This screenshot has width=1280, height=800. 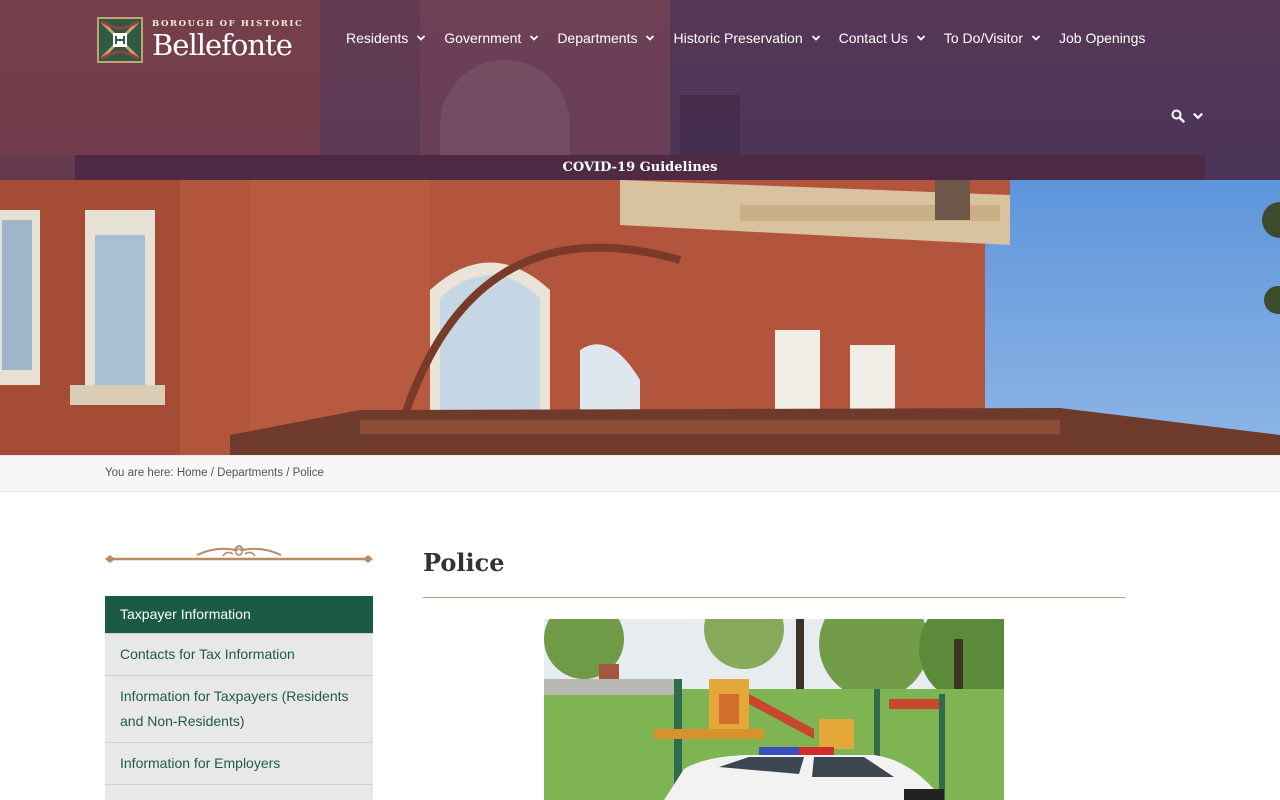 What do you see at coordinates (120, 40) in the screenshot?
I see `logo-mark-icon` at bounding box center [120, 40].